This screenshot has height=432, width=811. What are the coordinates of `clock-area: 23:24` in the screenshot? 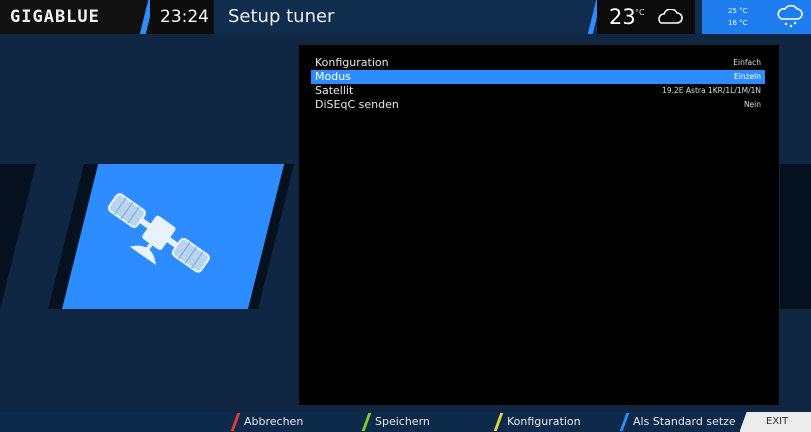 It's located at (182, 17).